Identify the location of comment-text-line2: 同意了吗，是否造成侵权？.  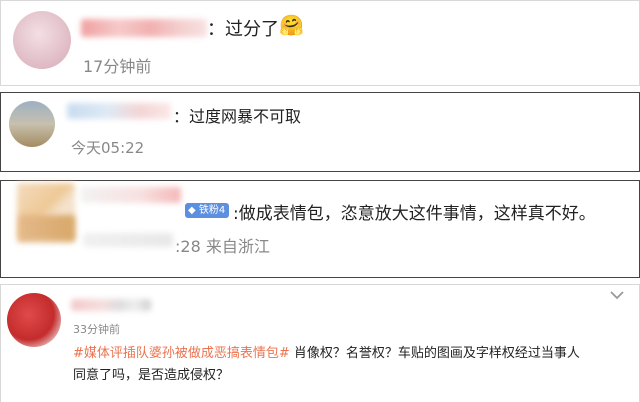
(151, 375).